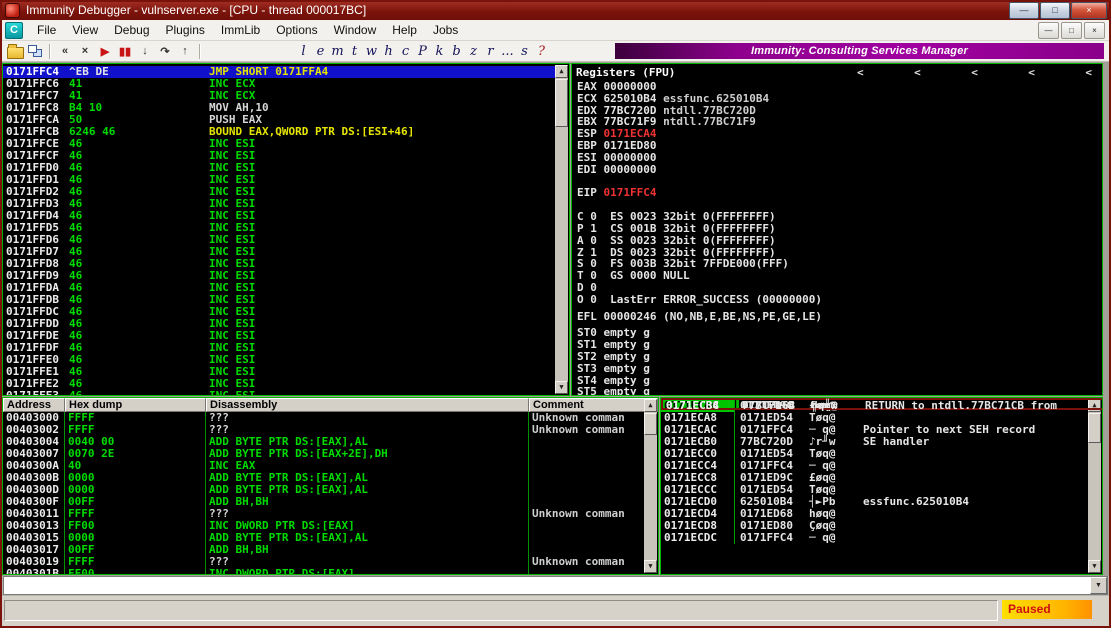  What do you see at coordinates (355, 30) in the screenshot?
I see `menu-item-window: Window` at bounding box center [355, 30].